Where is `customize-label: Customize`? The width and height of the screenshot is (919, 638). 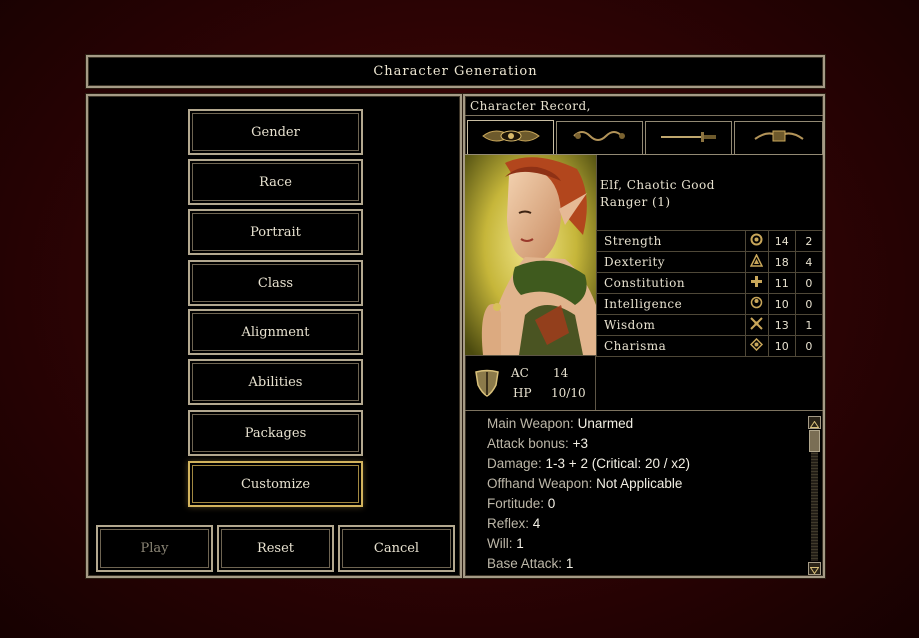
customize-label: Customize is located at coordinates (275, 484).